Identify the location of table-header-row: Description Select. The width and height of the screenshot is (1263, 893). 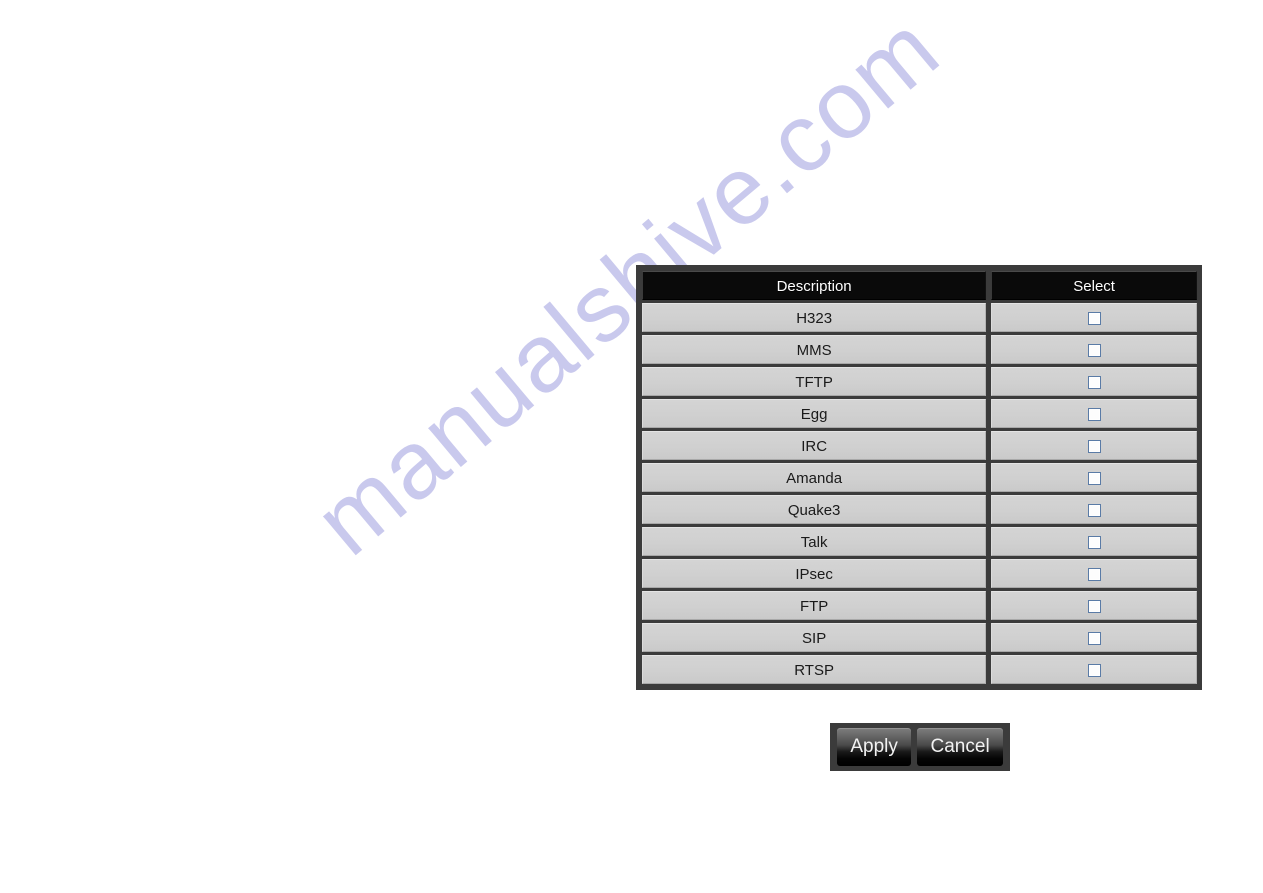
(919, 285).